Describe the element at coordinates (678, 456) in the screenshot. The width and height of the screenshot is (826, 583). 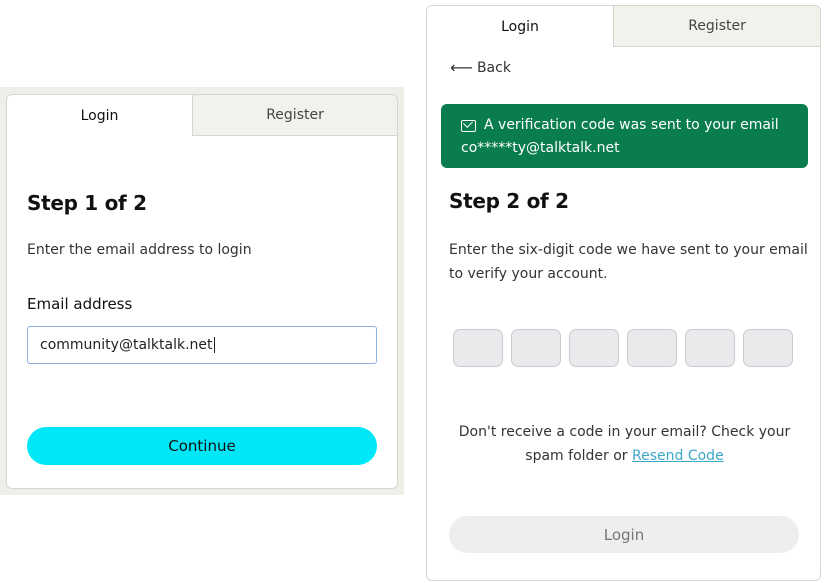
I see `resend-code-link: Resend Code` at that location.